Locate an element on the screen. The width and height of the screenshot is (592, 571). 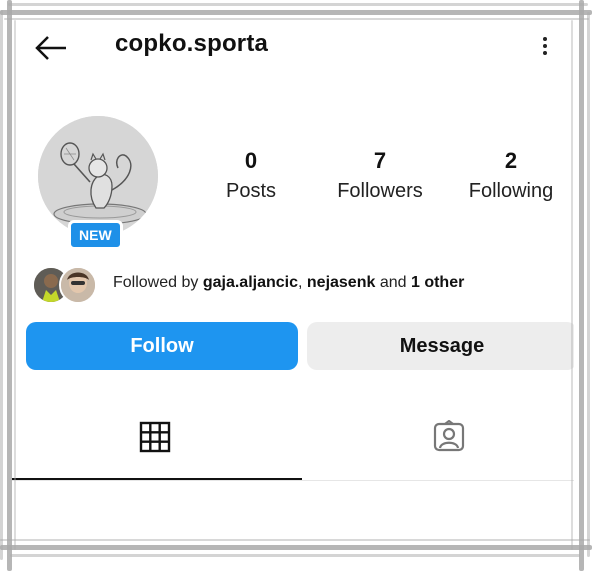
tab-posts-grid is located at coordinates (155, 437).